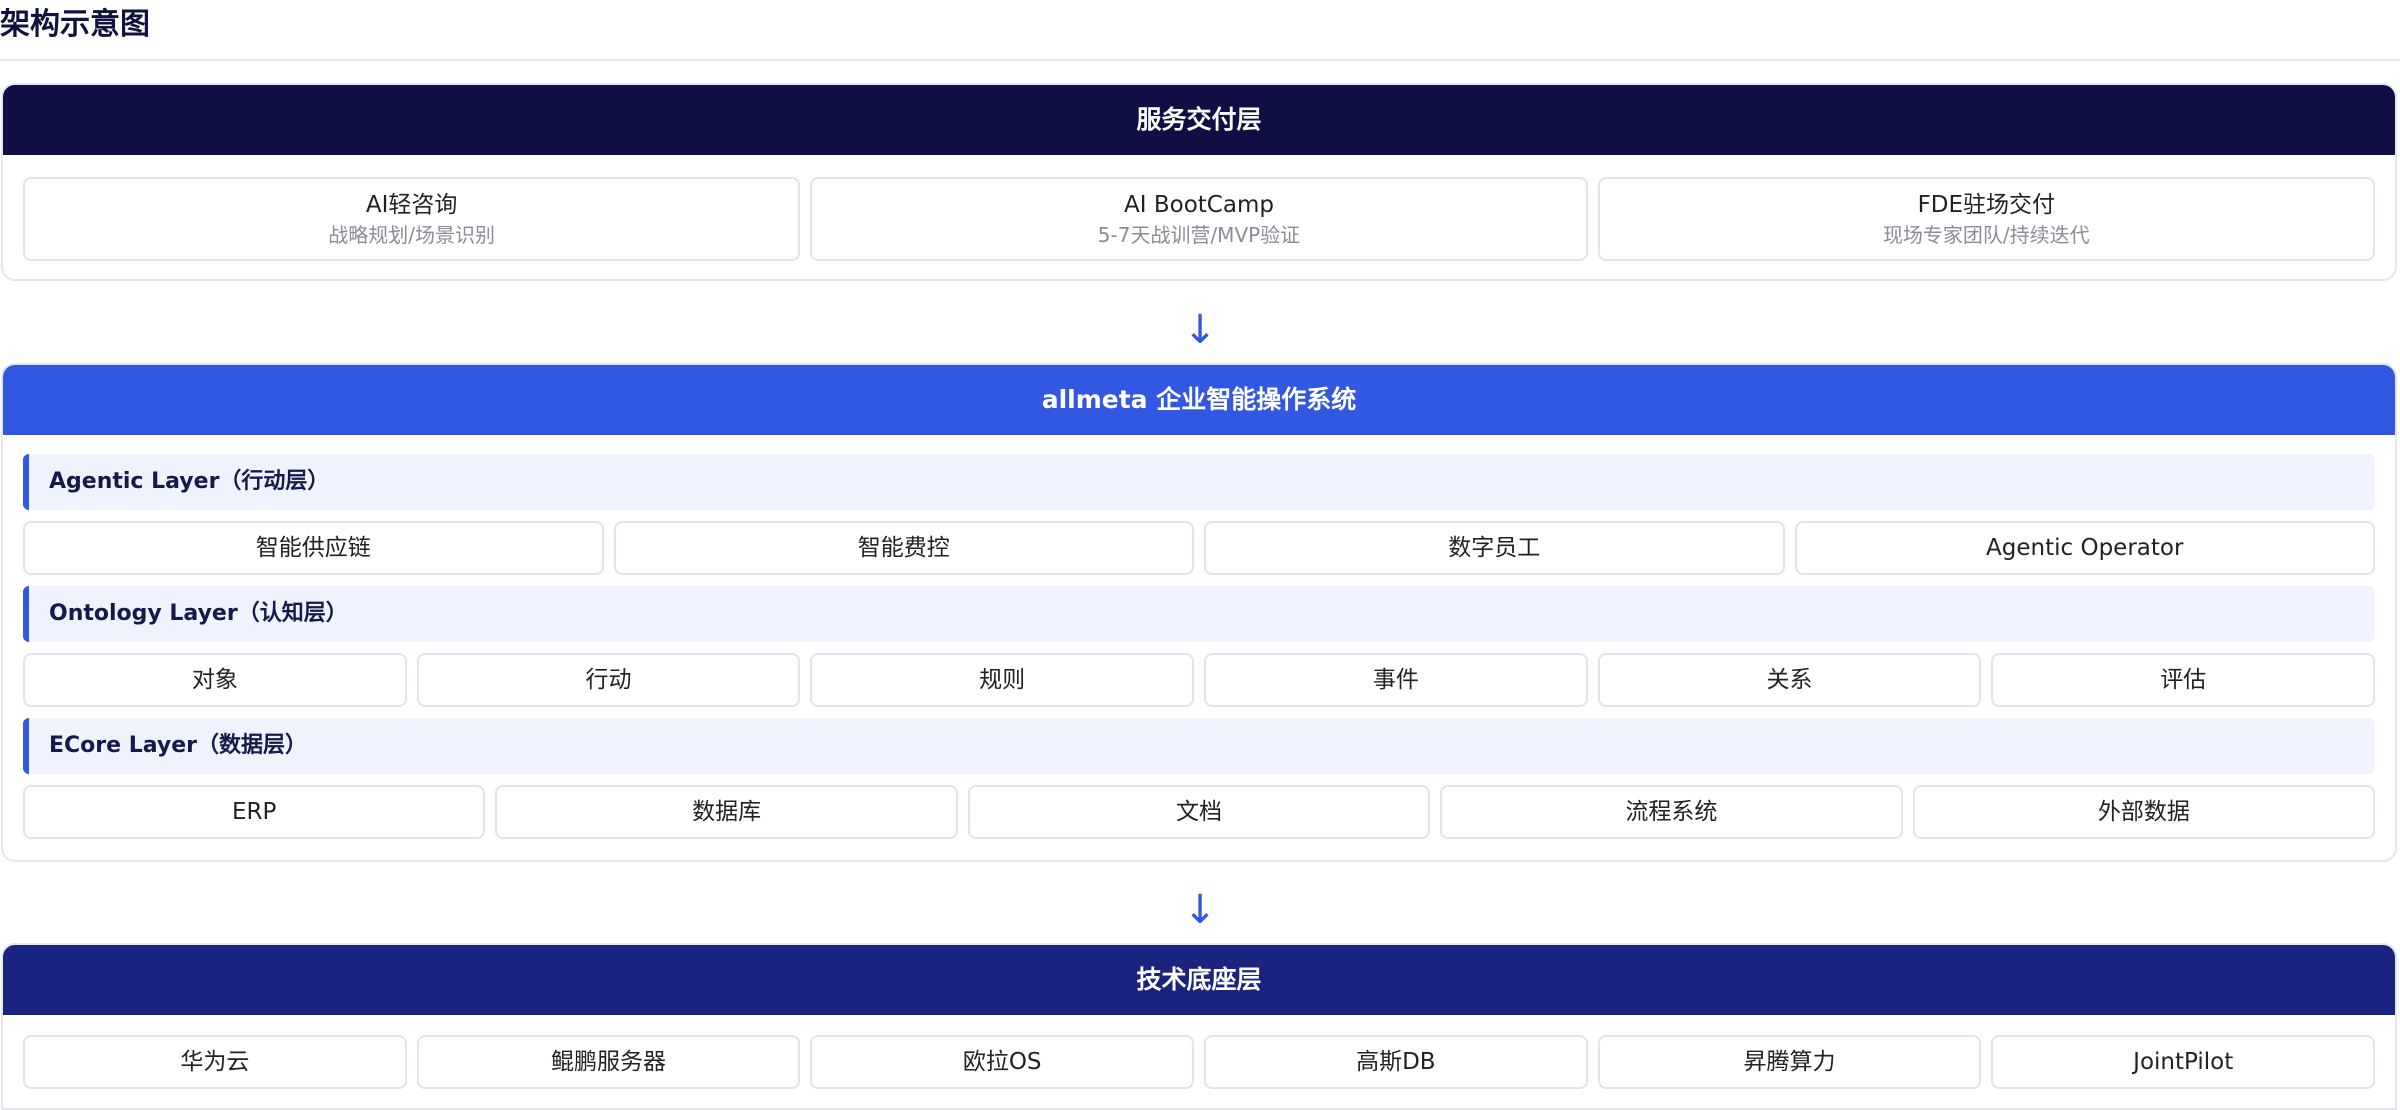 The height and width of the screenshot is (1110, 2400). I want to click on ontology-card: 规则, so click(1002, 680).